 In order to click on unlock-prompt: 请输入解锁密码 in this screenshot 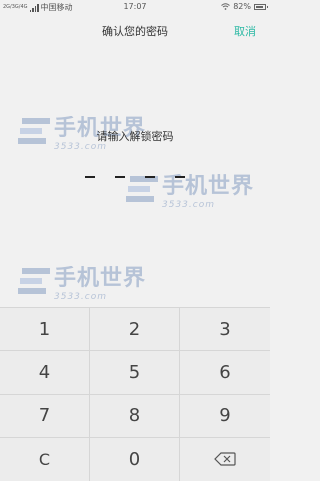, I will do `click(135, 136)`.